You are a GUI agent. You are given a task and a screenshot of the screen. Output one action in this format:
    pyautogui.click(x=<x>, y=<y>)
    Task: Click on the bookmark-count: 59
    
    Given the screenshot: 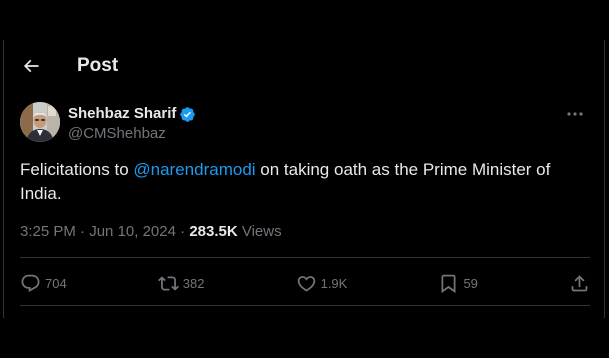 What is the action you would take?
    pyautogui.click(x=470, y=283)
    